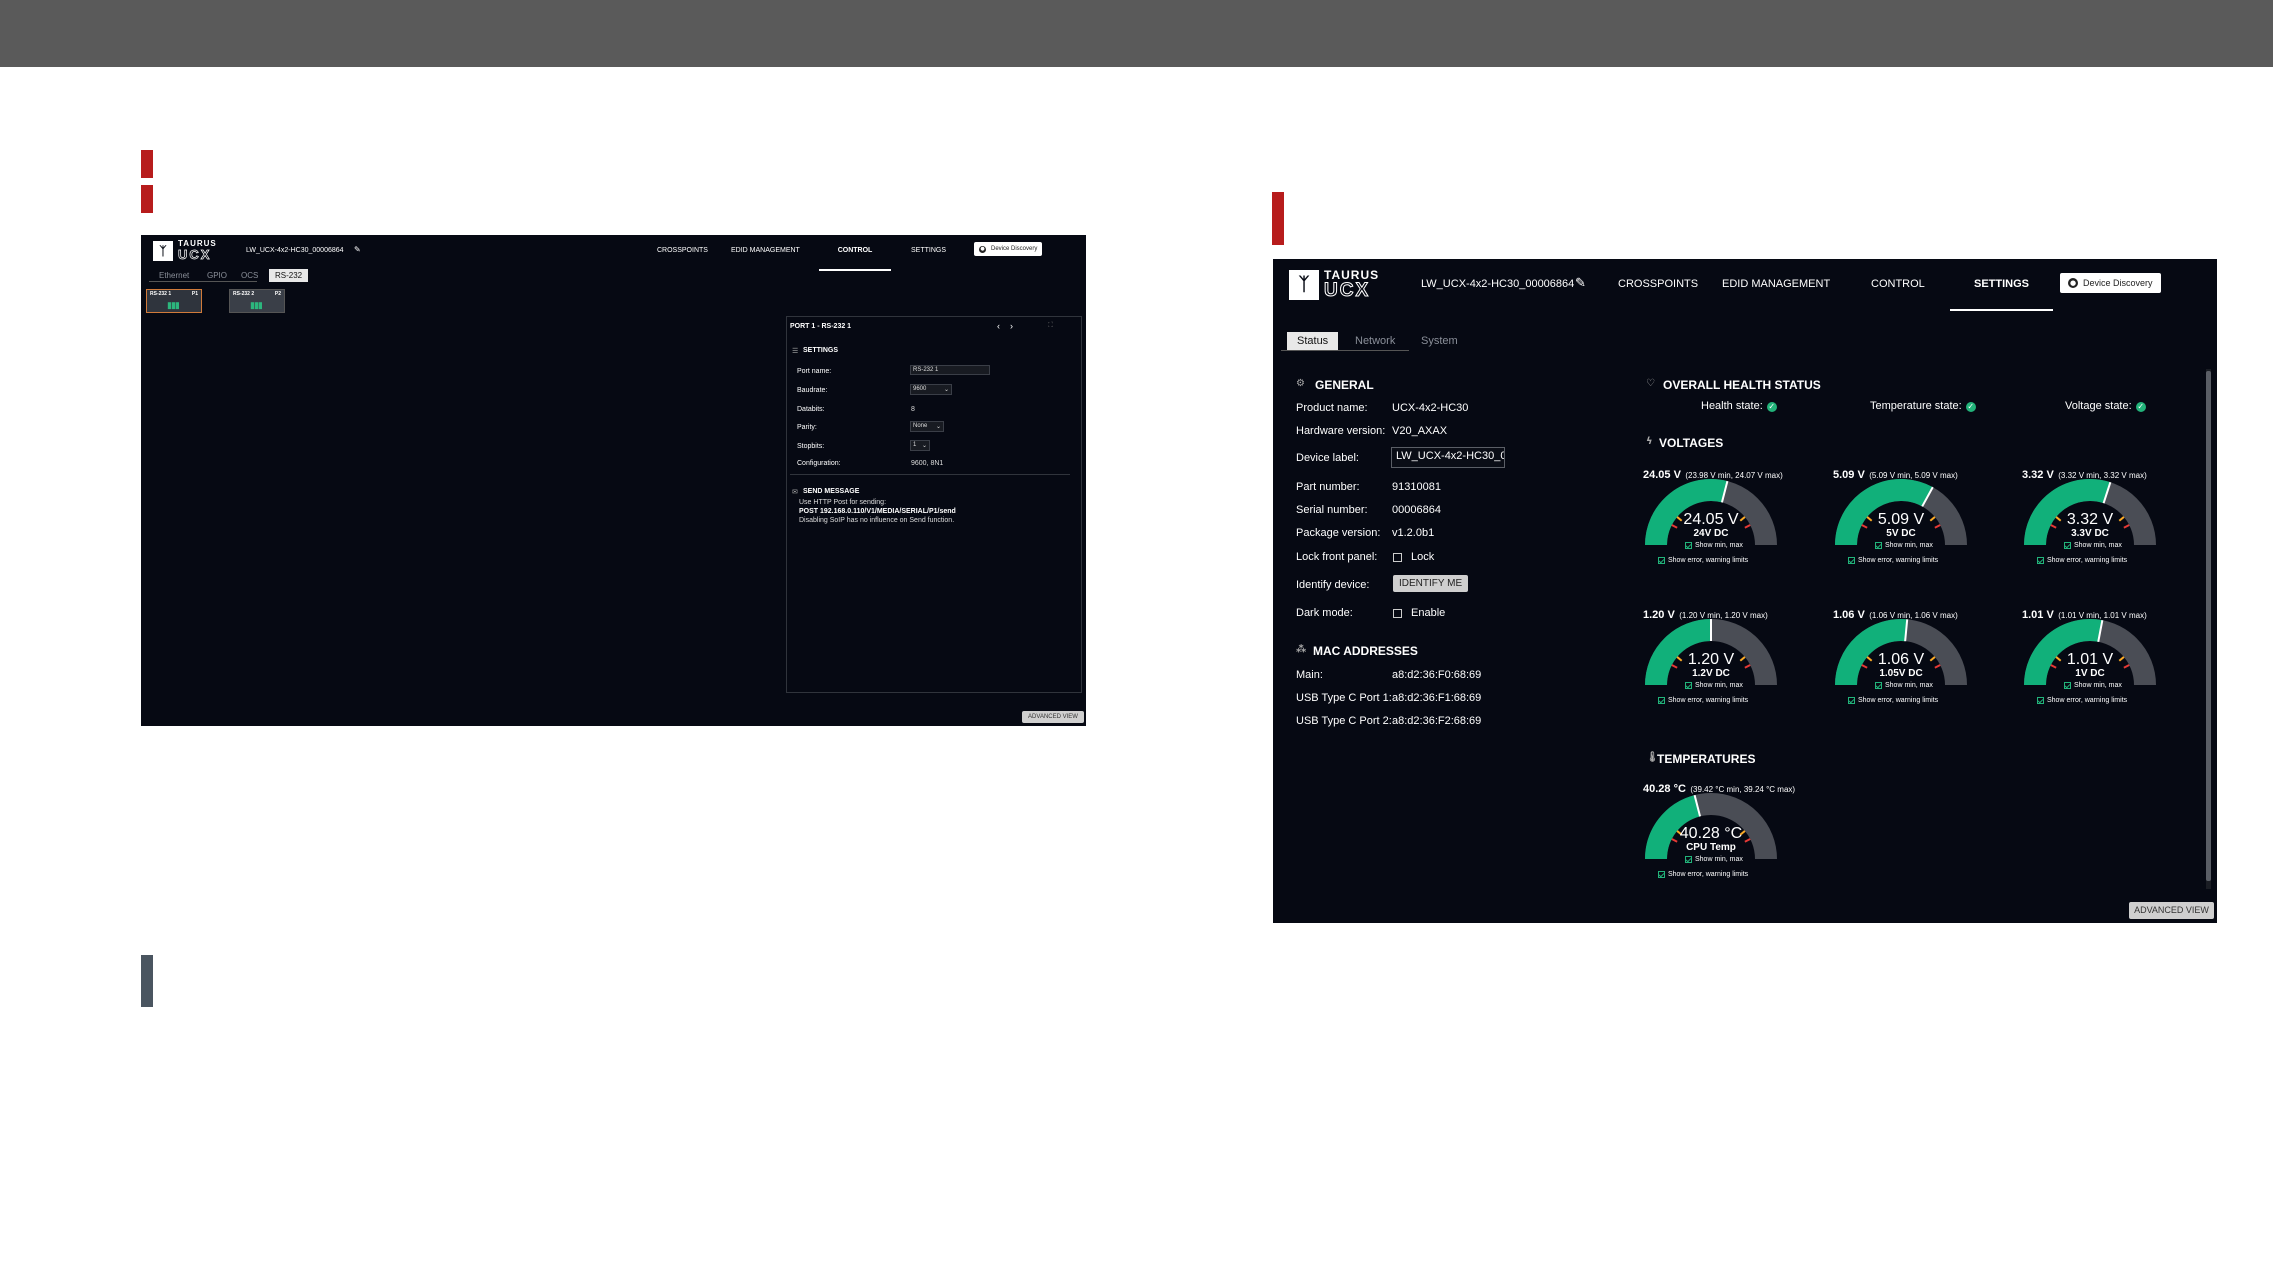 Image resolution: width=2273 pixels, height=1276 pixels. I want to click on gear-icon: ⚙, so click(1300, 383).